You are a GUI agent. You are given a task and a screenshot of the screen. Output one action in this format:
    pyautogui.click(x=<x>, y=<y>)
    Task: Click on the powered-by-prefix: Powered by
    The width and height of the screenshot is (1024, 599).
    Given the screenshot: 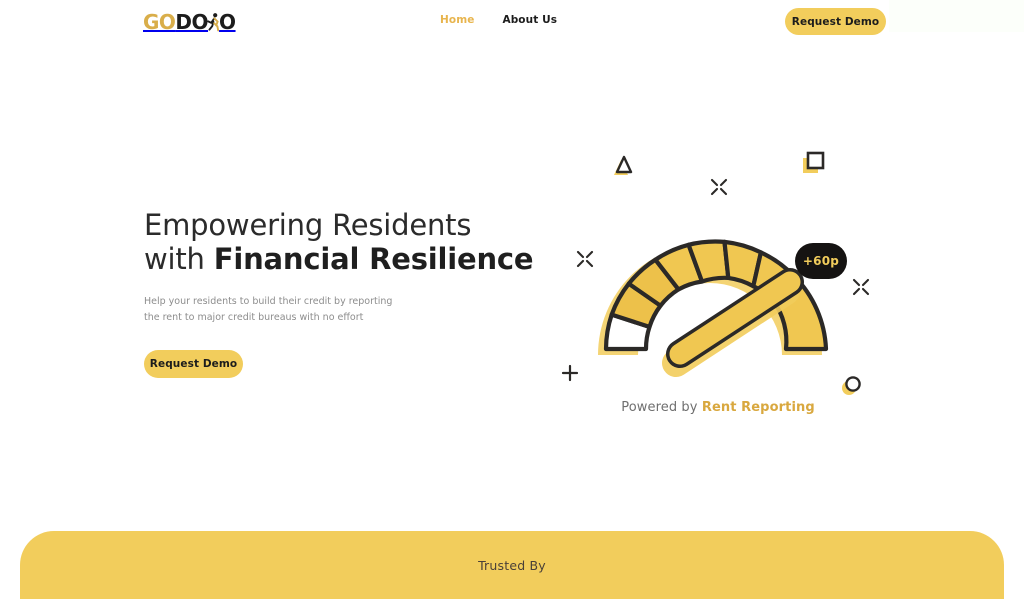 What is the action you would take?
    pyautogui.click(x=661, y=407)
    